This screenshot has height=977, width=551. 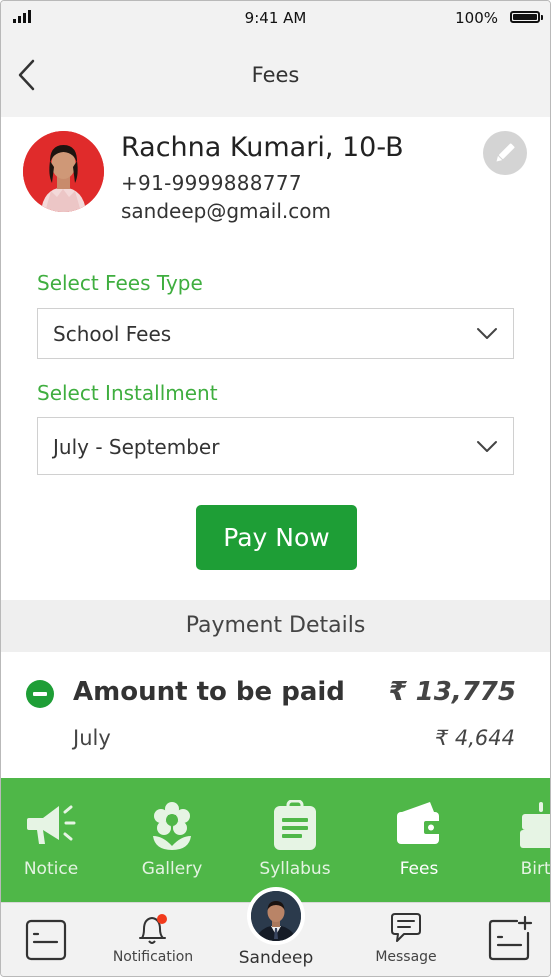 I want to click on bottom-tab-bar: Notification Sandeep Message, so click(x=275, y=932).